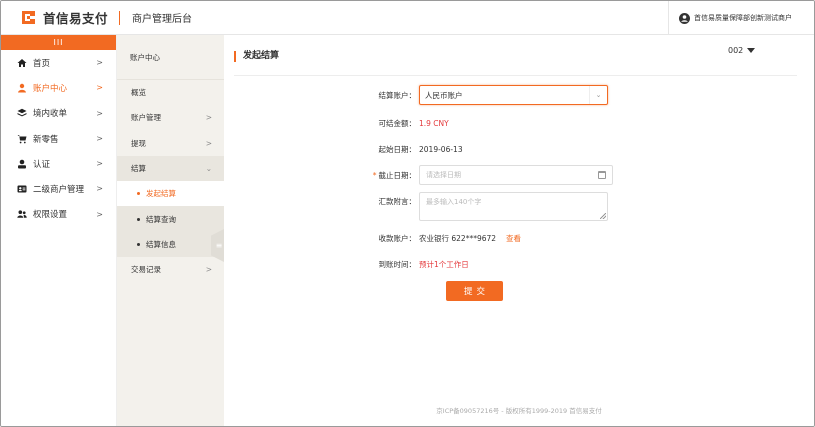 This screenshot has width=815, height=427. What do you see at coordinates (138, 143) in the screenshot?
I see `subnav-item-label: 提现` at bounding box center [138, 143].